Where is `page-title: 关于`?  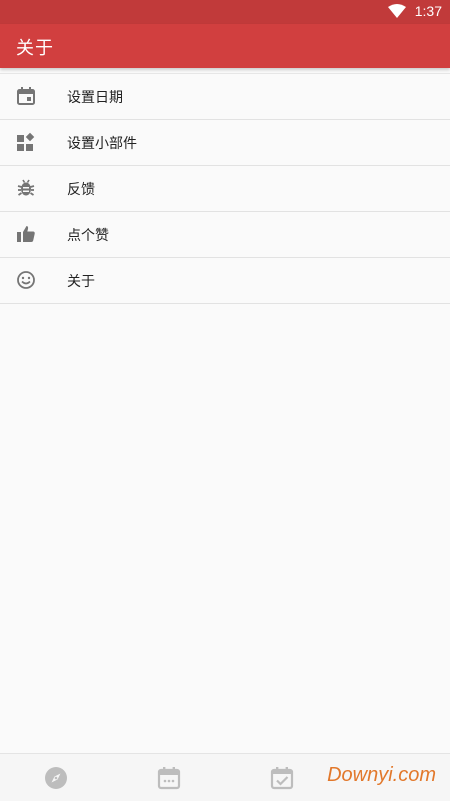
page-title: 关于 is located at coordinates (35, 48).